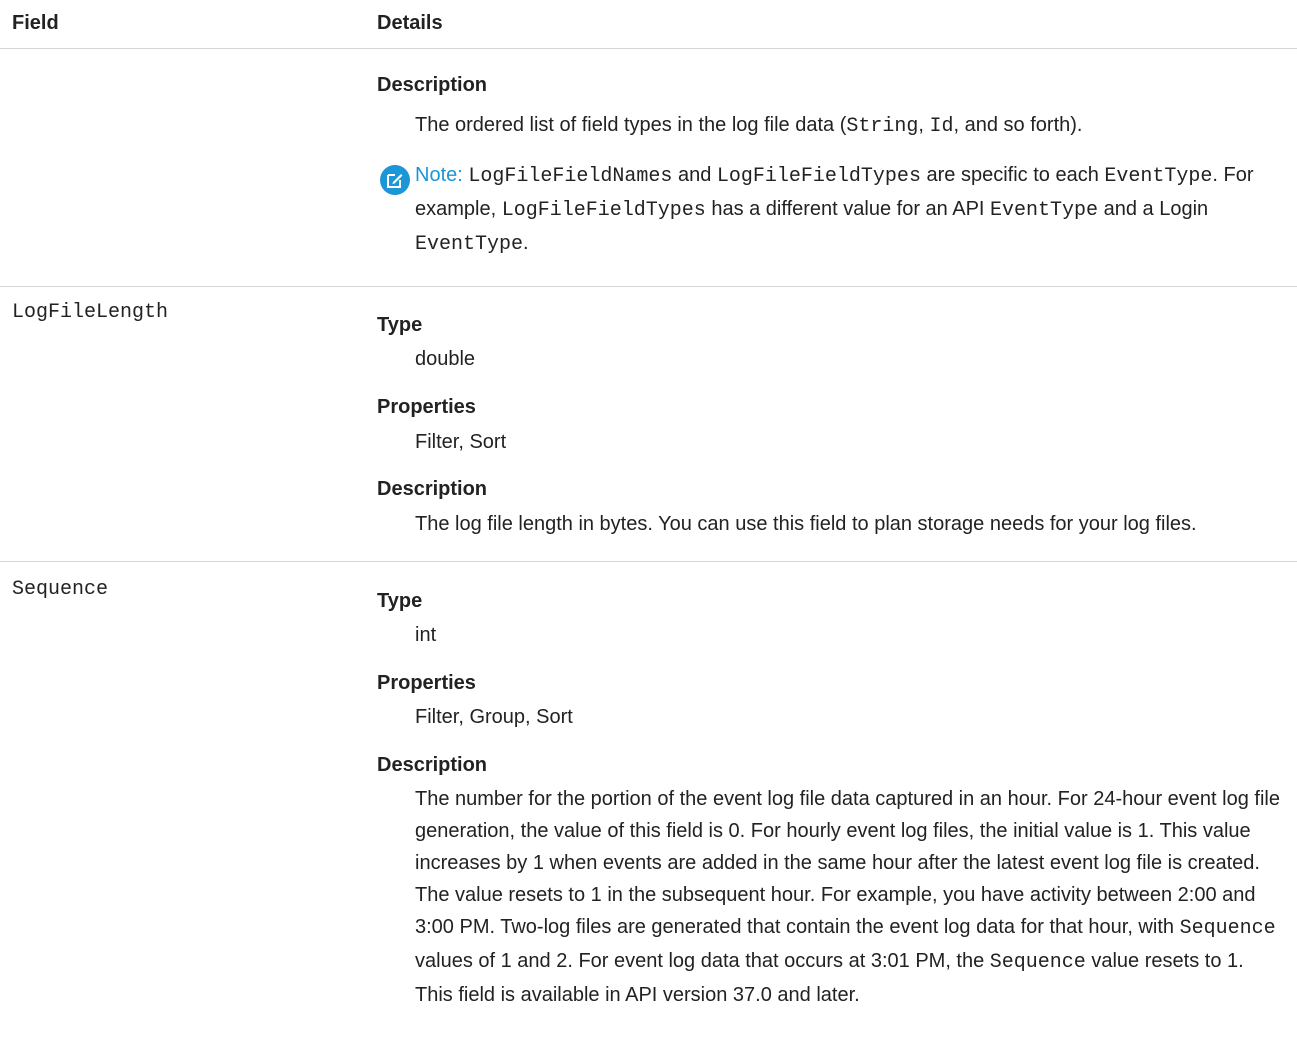 The width and height of the screenshot is (1297, 1040). I want to click on type-value: double, so click(445, 359).